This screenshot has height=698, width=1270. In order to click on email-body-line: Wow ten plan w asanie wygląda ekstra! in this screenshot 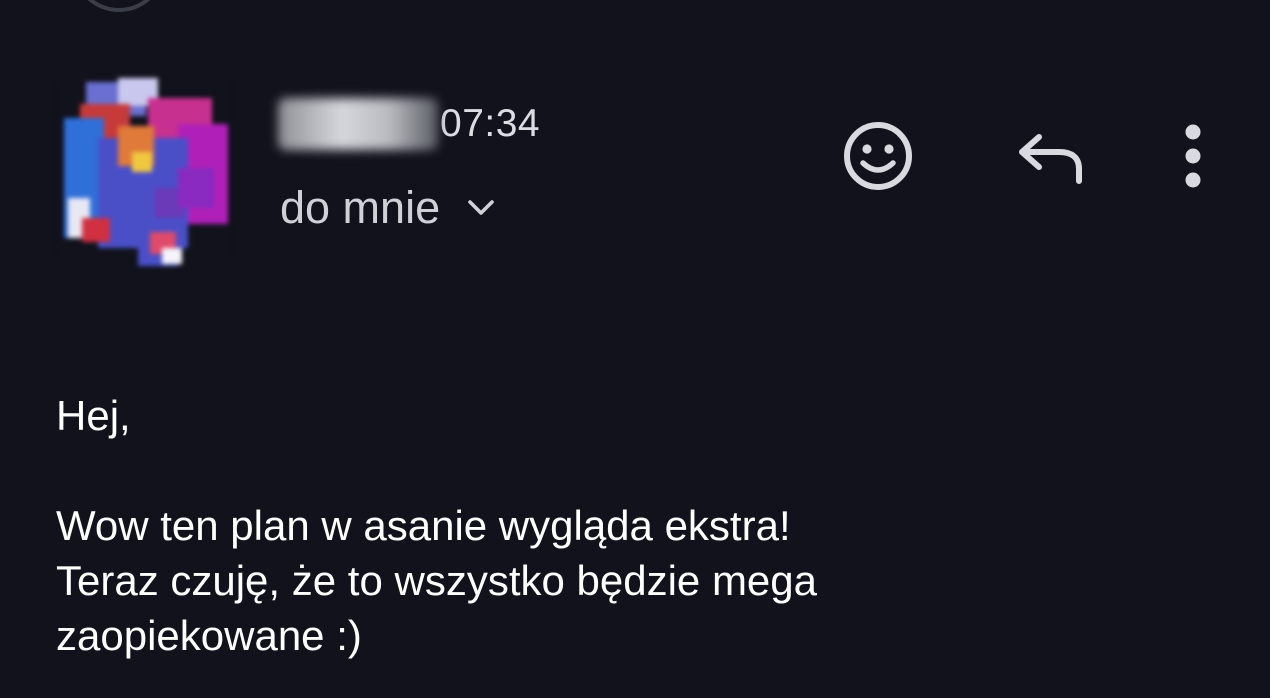, I will do `click(423, 525)`.